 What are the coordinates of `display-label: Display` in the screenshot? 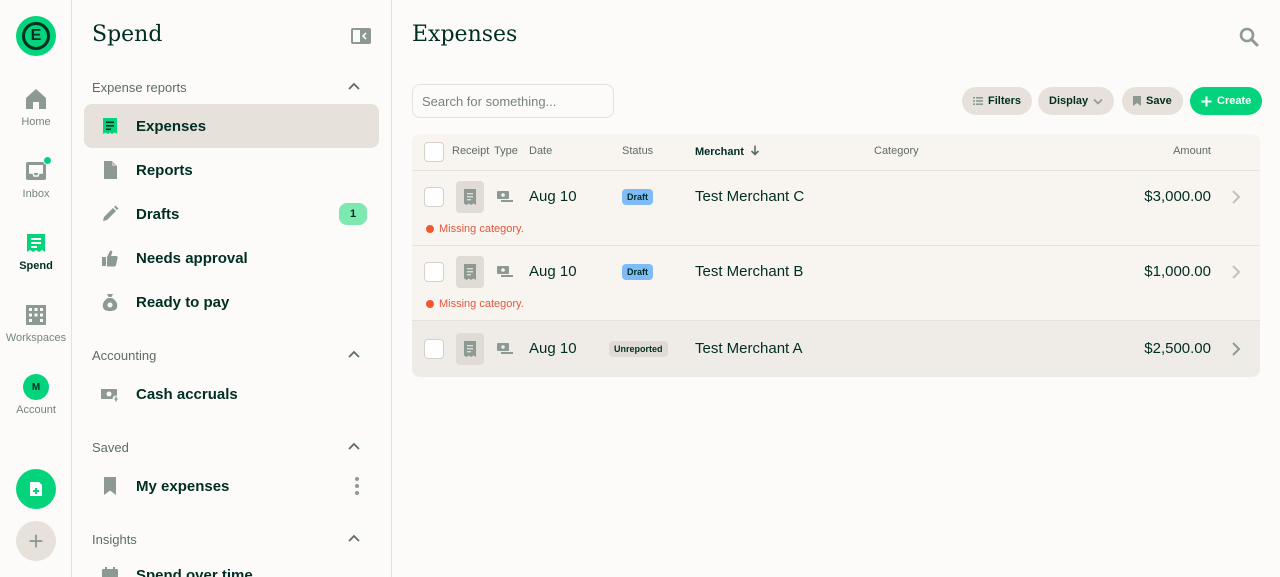 It's located at (1069, 101).